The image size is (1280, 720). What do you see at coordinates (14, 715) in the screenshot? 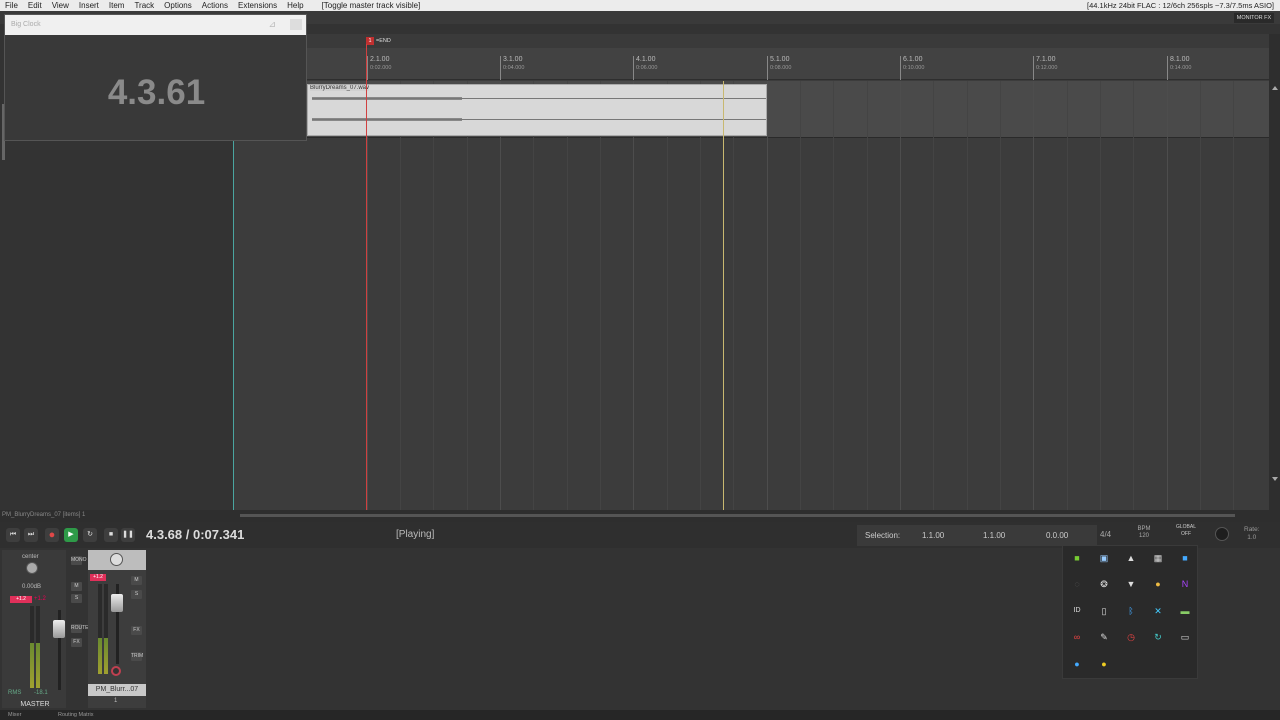
I see `tab-mixer: Mixer` at bounding box center [14, 715].